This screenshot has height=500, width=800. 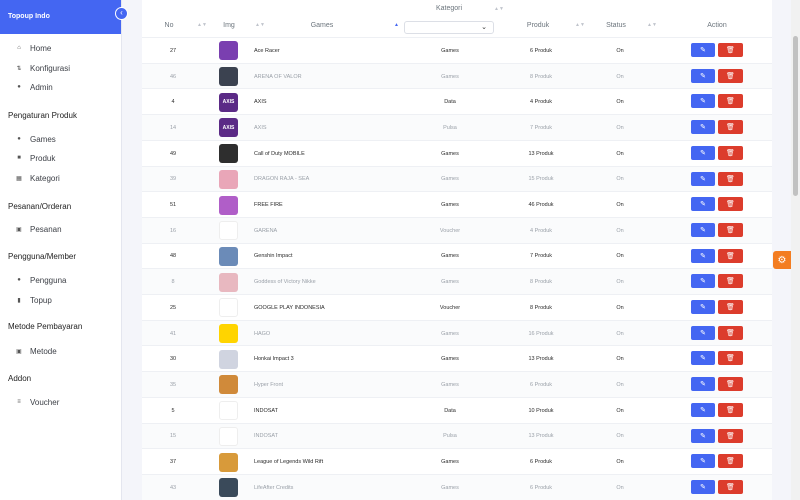 I want to click on sidebar-item-pesanan: ▣ Pesanan, so click(x=38, y=229).